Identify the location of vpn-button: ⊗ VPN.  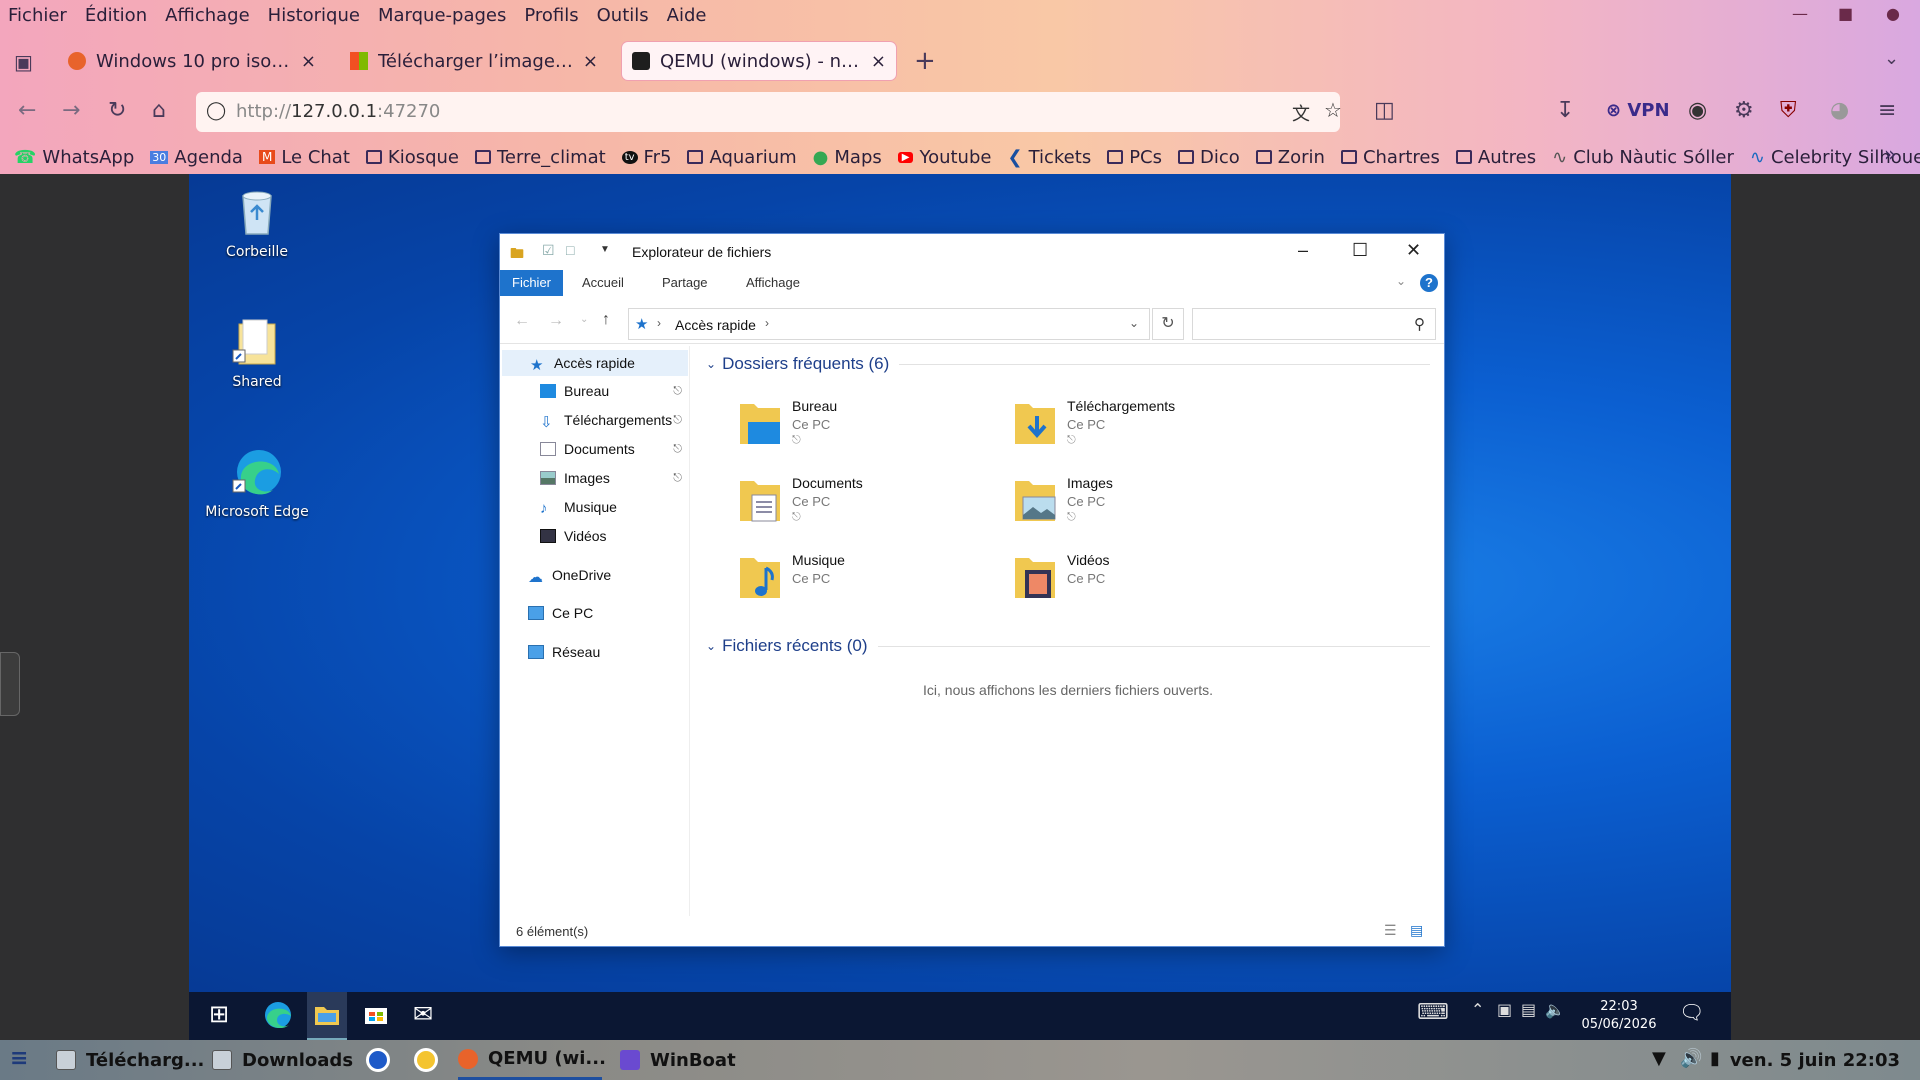
(1638, 110).